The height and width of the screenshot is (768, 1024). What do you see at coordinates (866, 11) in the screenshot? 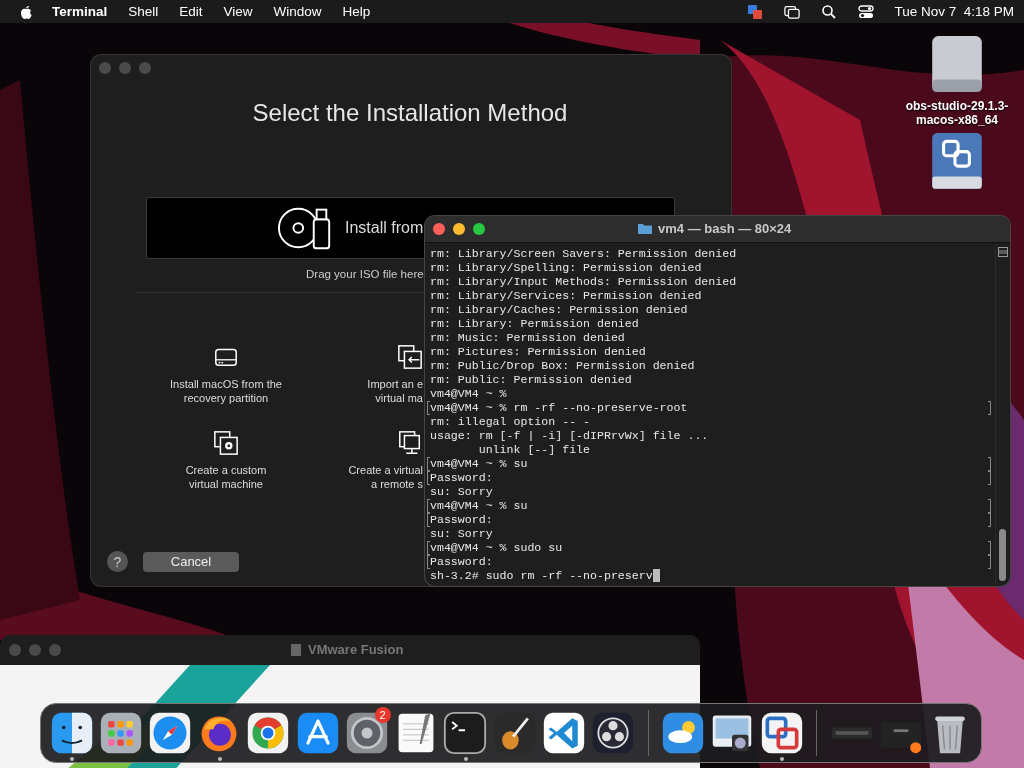
I see `control-center-icon` at bounding box center [866, 11].